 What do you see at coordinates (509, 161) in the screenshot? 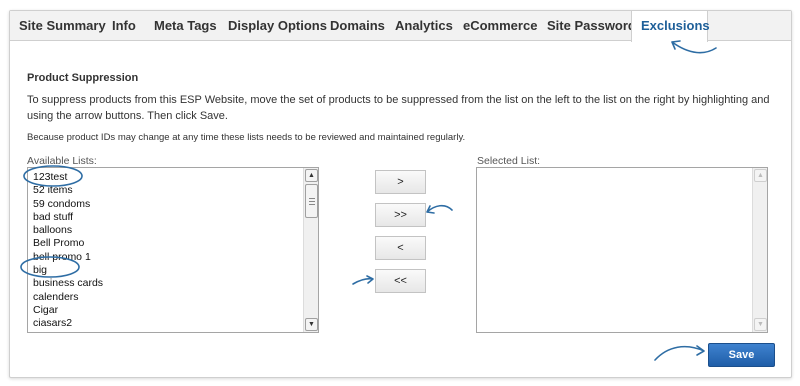
I see `selected-list-label: Selected List:` at bounding box center [509, 161].